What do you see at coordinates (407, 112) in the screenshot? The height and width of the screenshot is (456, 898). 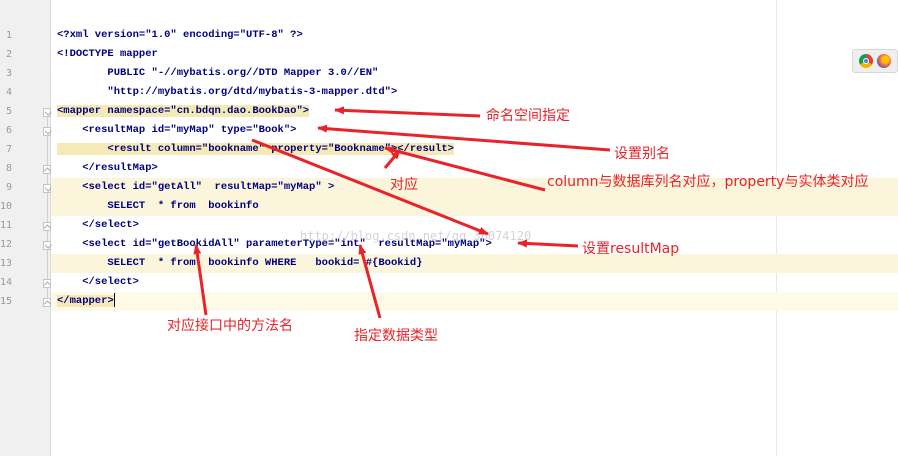 I see `arrow-namespace` at bounding box center [407, 112].